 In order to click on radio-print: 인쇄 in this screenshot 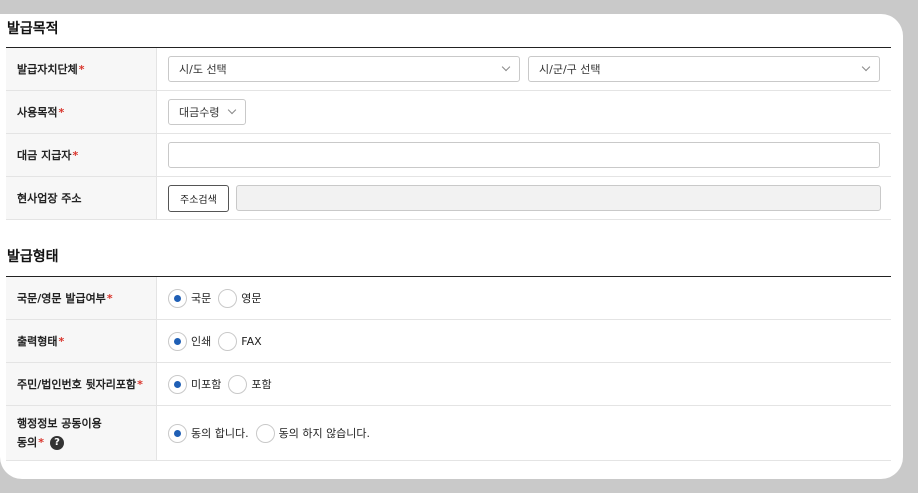, I will do `click(189, 341)`.